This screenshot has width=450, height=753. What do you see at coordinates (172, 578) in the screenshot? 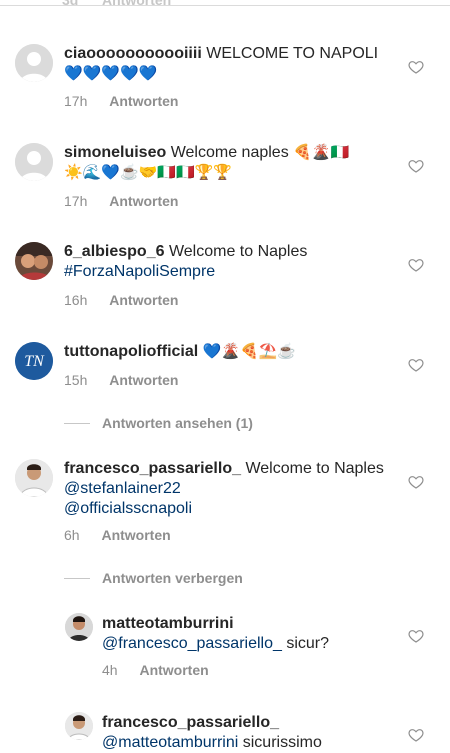
I see `hide-replies-button: Antworten verbergen` at bounding box center [172, 578].